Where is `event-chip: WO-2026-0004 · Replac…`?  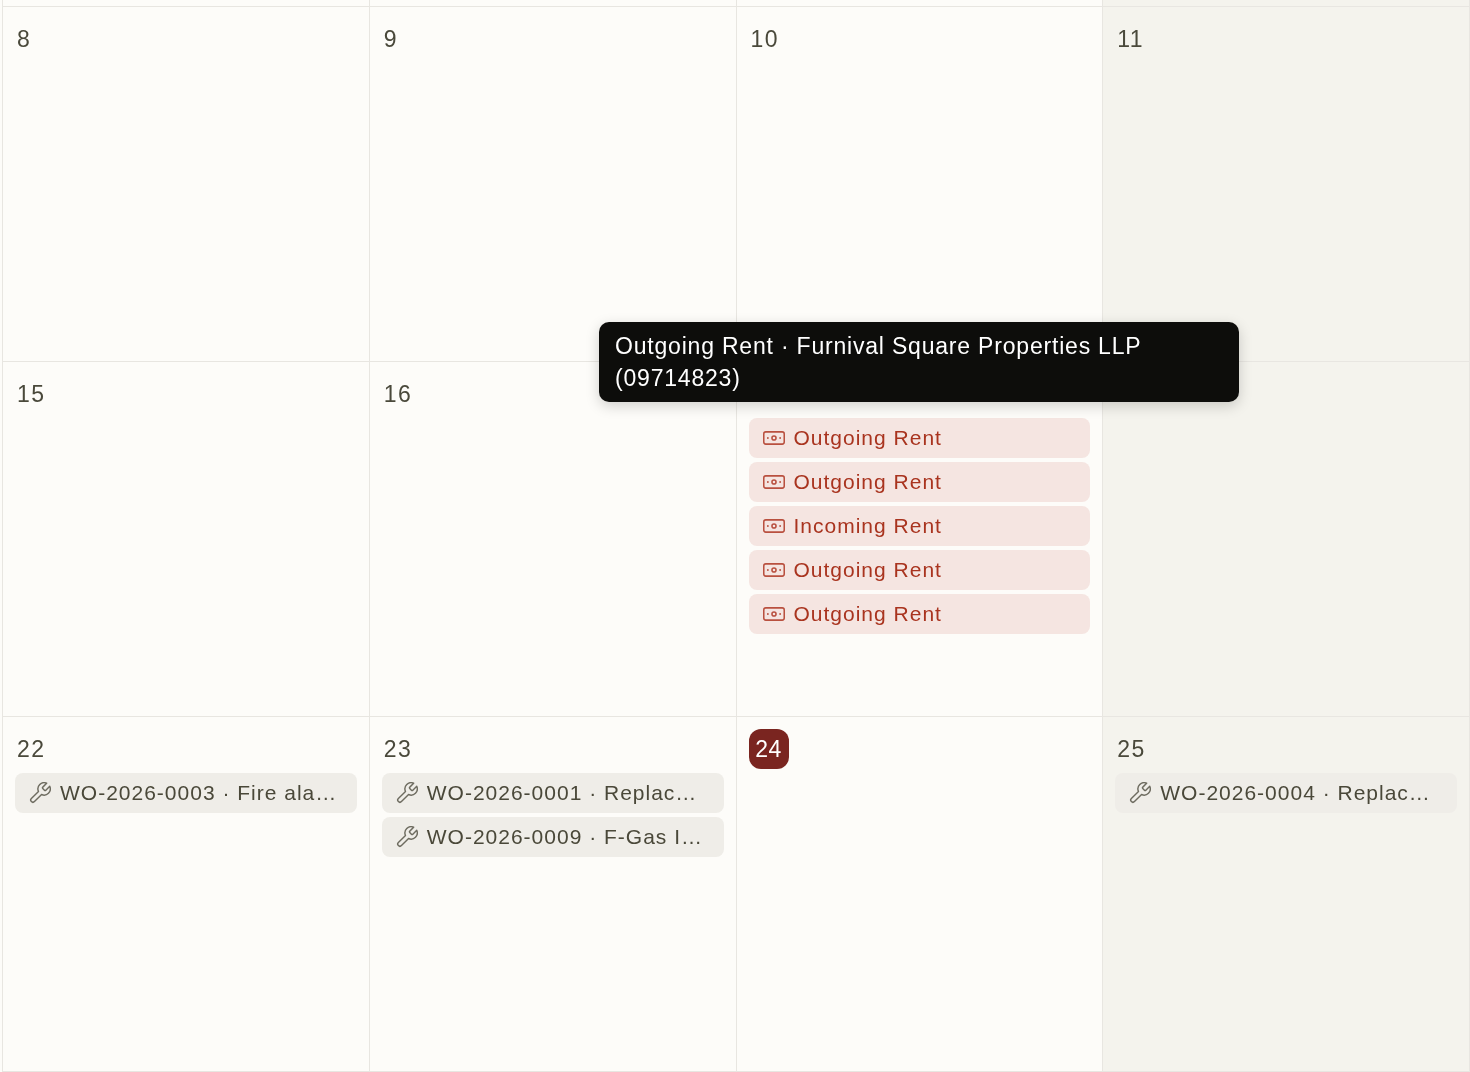
event-chip: WO-2026-0004 · Replac… is located at coordinates (1286, 793).